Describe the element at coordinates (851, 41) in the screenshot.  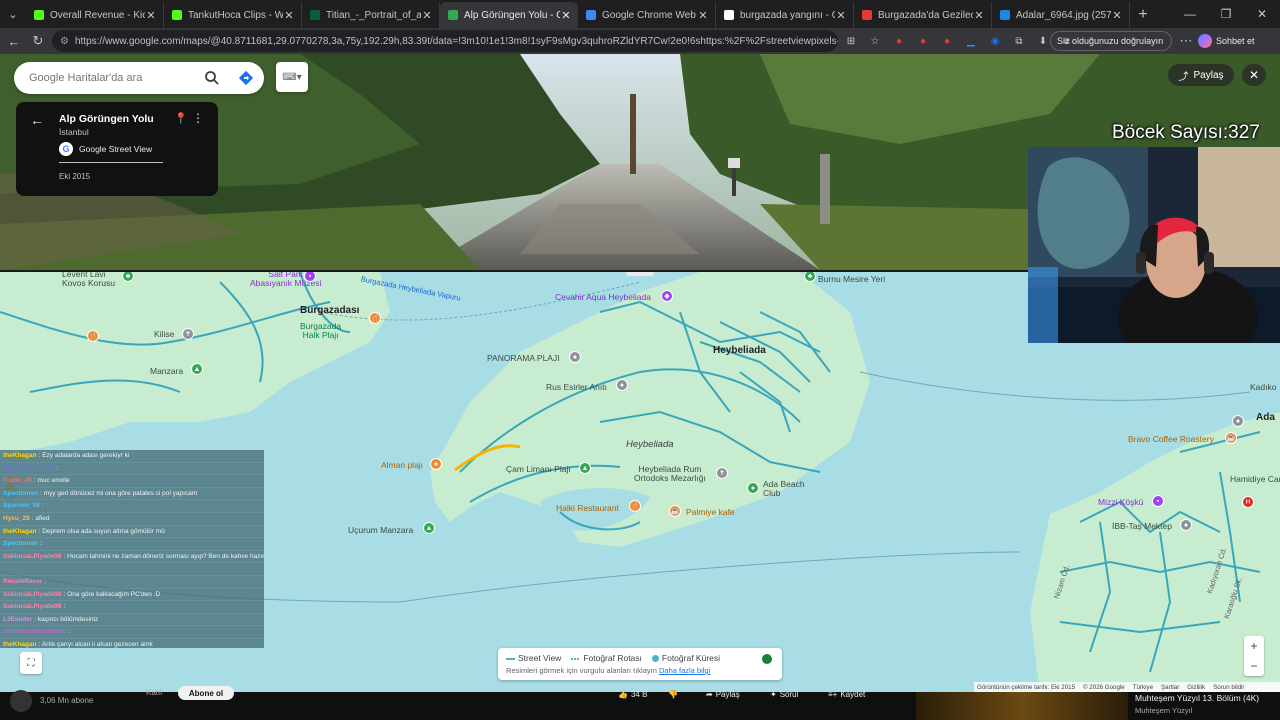
I see `install-icon: ⊞` at that location.